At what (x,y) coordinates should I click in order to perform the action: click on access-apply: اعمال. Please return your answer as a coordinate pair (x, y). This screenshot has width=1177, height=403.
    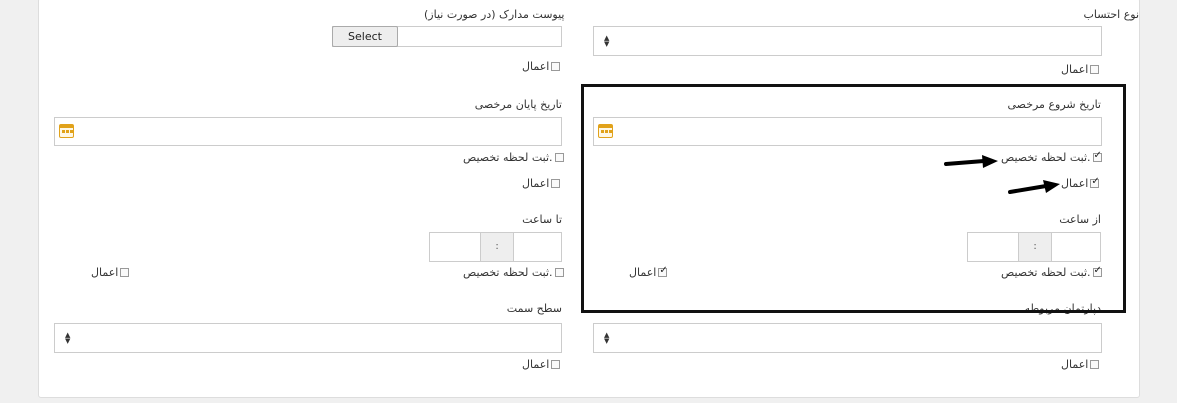
    Looking at the image, I should click on (541, 364).